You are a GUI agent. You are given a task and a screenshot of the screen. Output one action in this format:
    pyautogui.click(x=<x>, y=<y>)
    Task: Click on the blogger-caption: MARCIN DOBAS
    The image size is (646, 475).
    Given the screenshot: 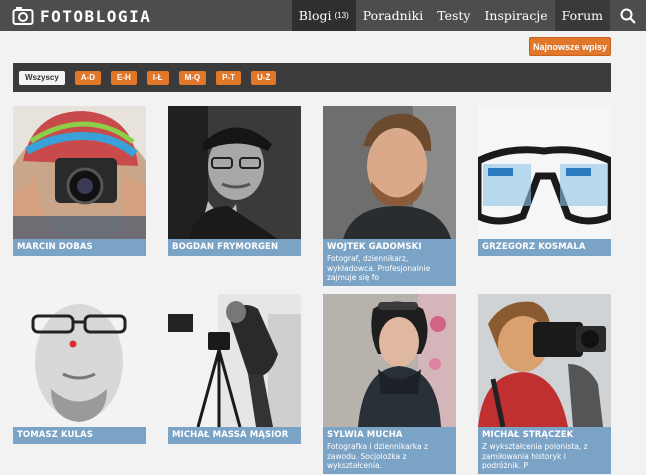 What is the action you would take?
    pyautogui.click(x=79, y=247)
    